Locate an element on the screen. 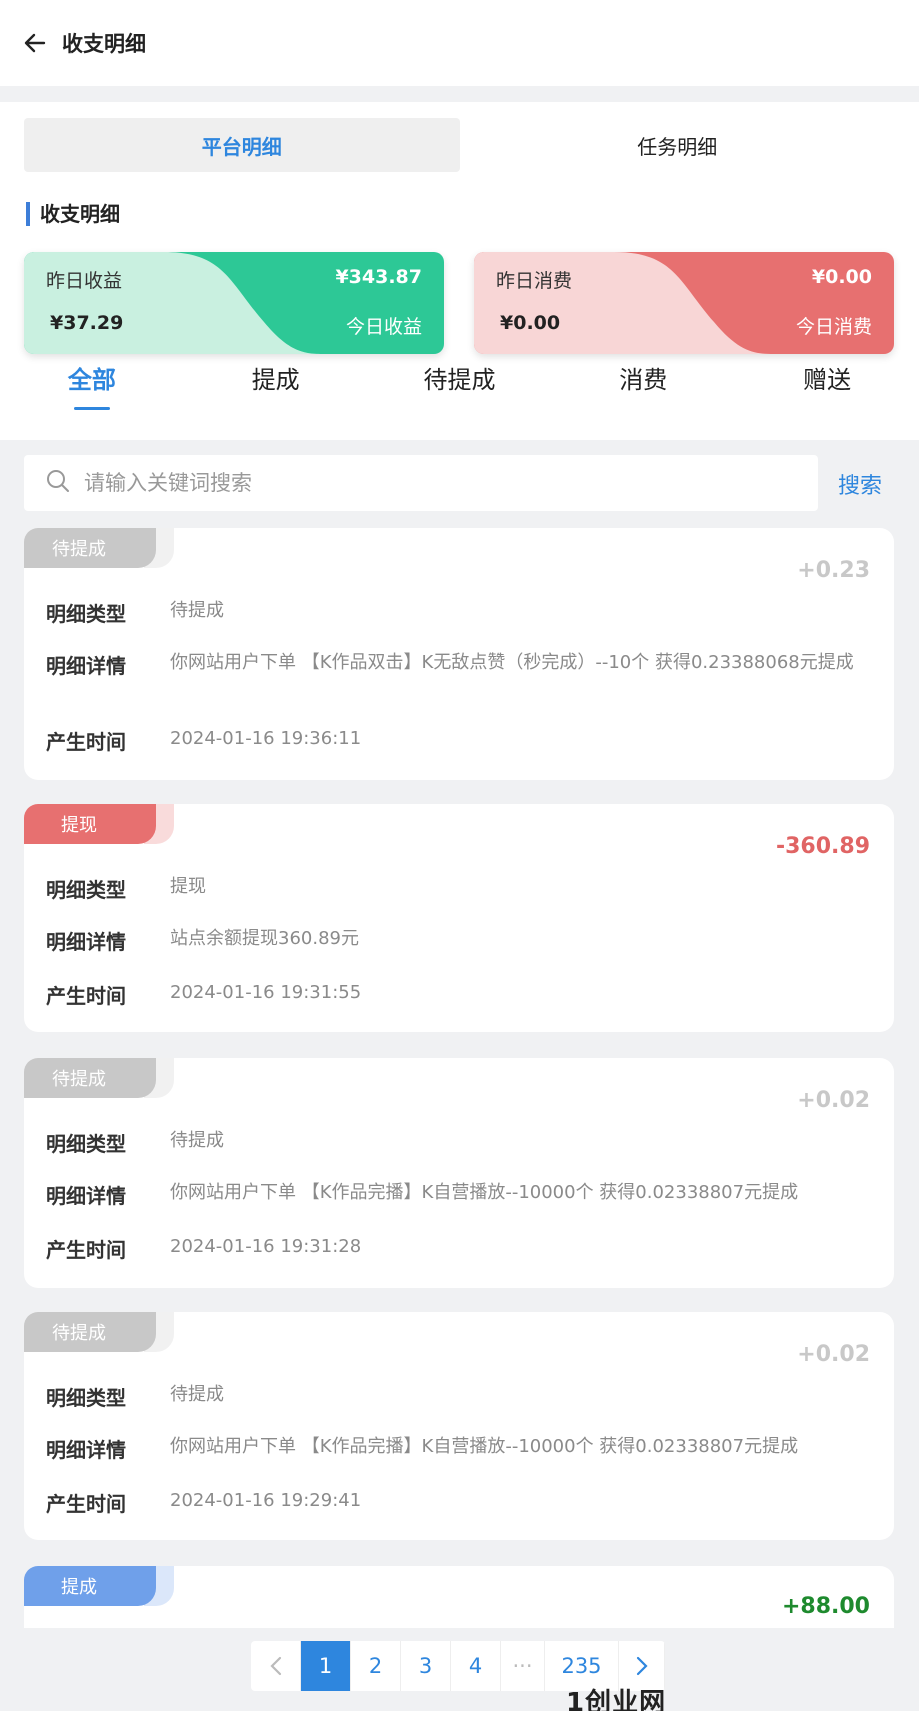 This screenshot has height=1711, width=919. record-time-value: 2024-01-16 19:31:55 is located at coordinates (266, 992).